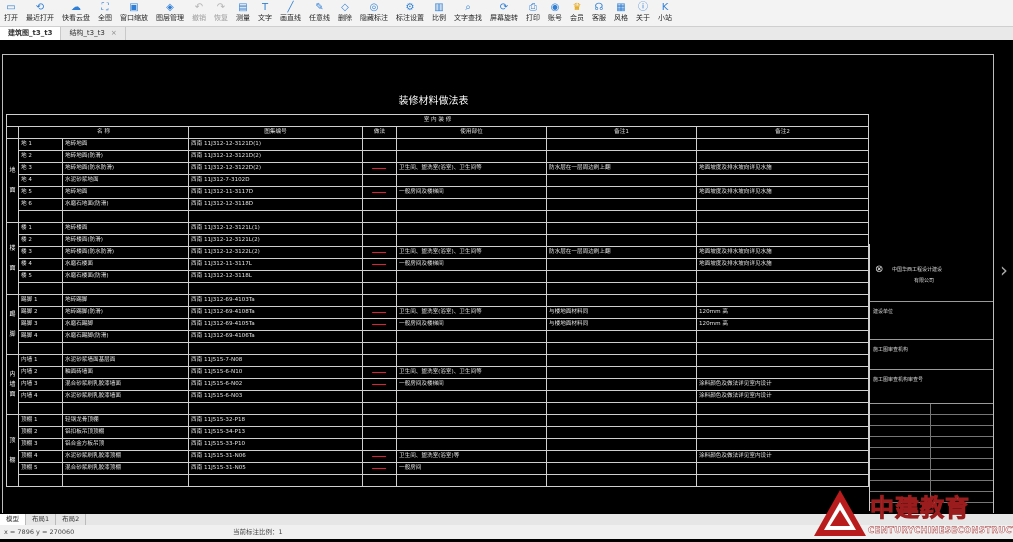  Describe the element at coordinates (40, 13) in the screenshot. I see `toolbar-button-1: ⟲ 最近打开` at that location.